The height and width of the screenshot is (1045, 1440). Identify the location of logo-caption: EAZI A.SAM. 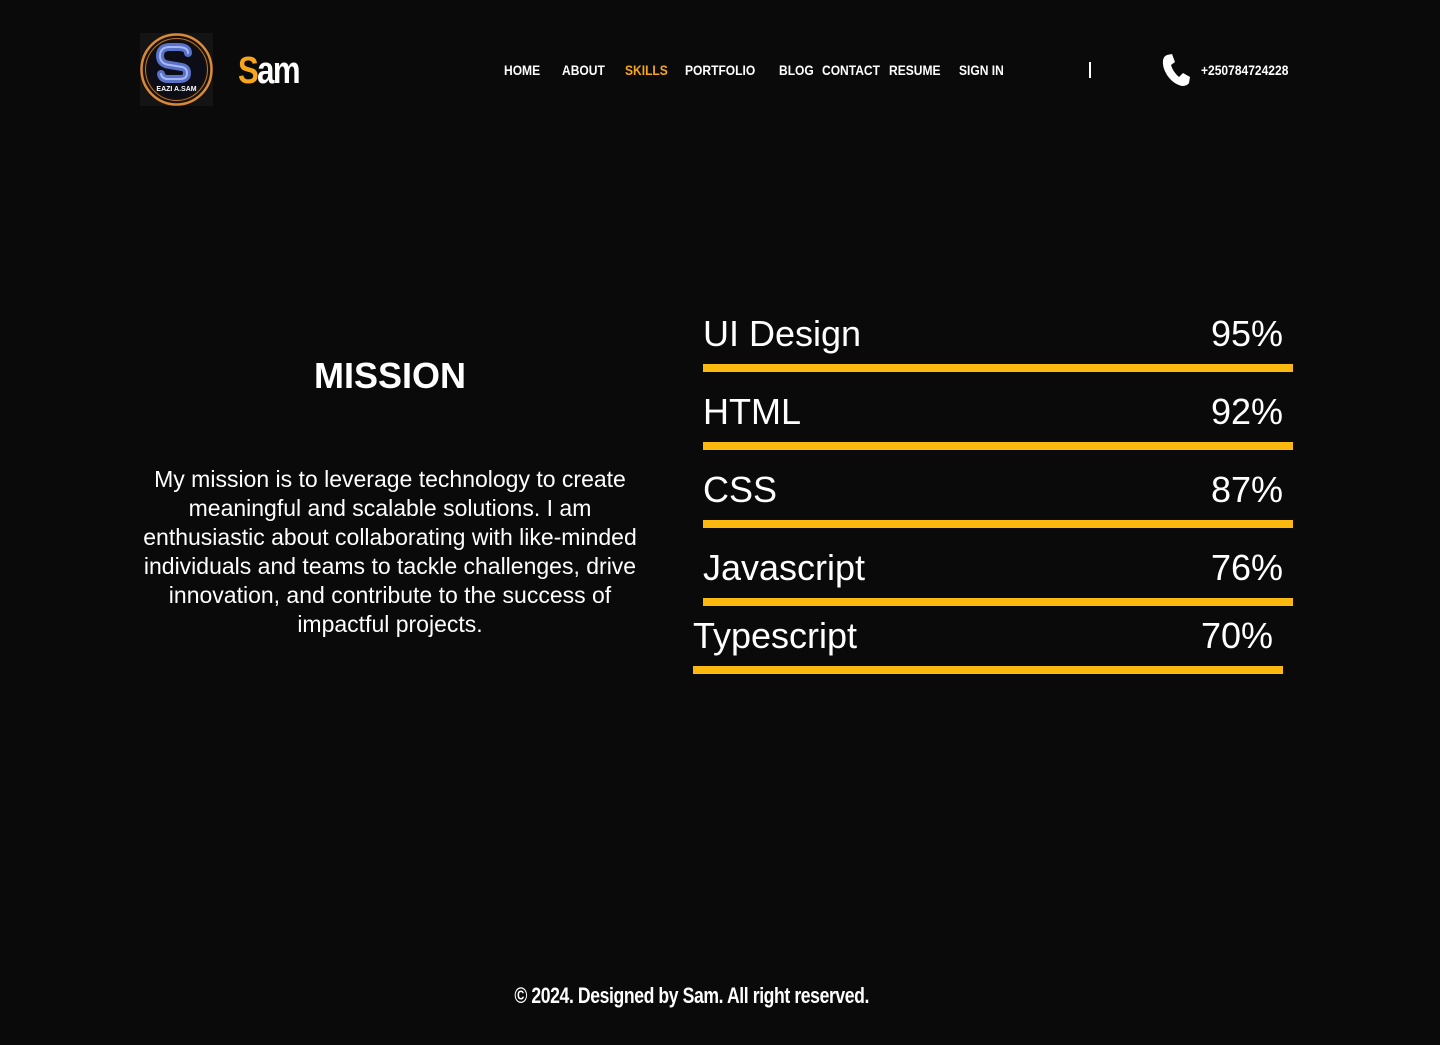
(176, 89).